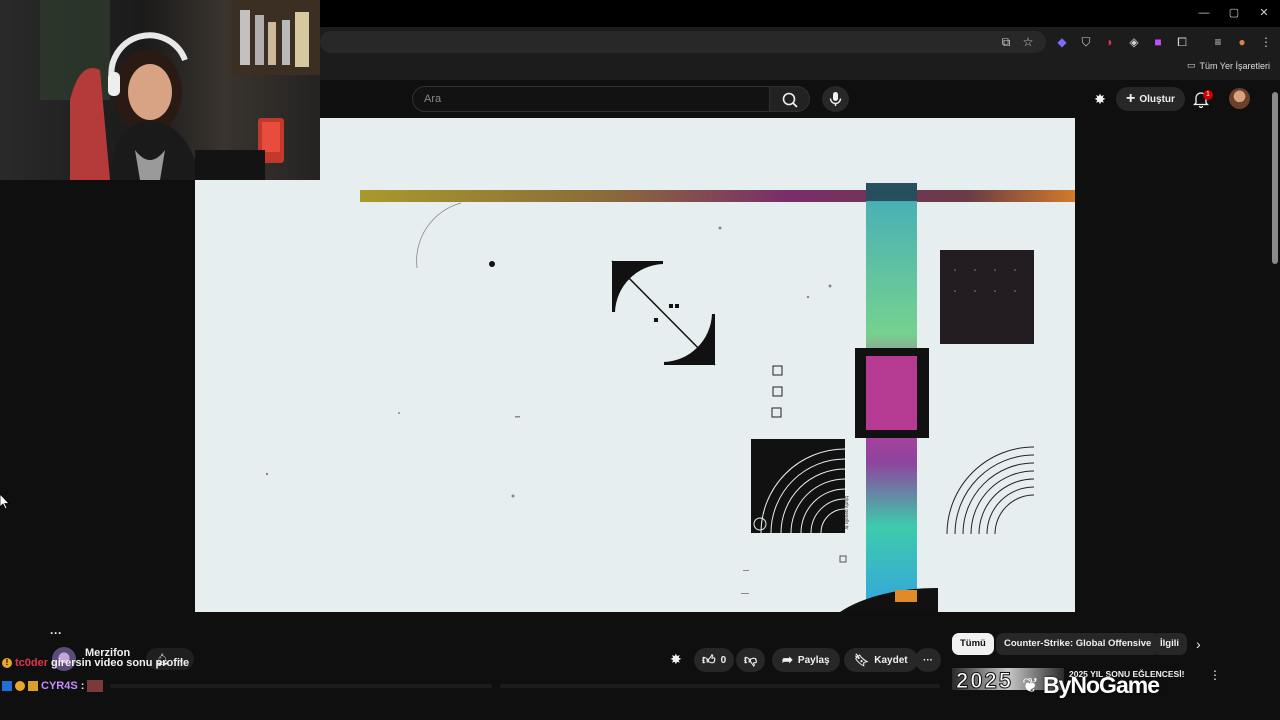  I want to click on share-label: Paylaş, so click(813, 660).